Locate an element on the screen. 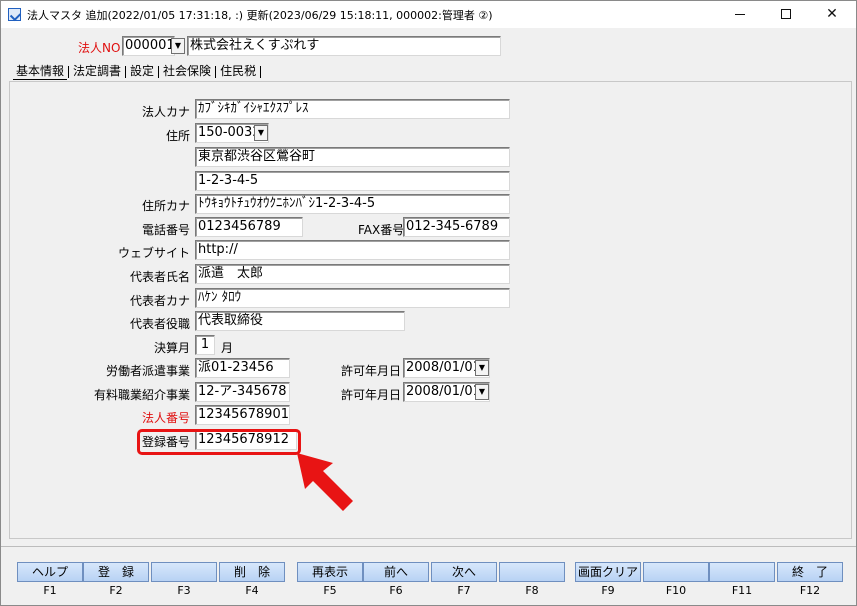 Image resolution: width=857 pixels, height=606 pixels. corp-kana-label: 法人カナ is located at coordinates (165, 112).